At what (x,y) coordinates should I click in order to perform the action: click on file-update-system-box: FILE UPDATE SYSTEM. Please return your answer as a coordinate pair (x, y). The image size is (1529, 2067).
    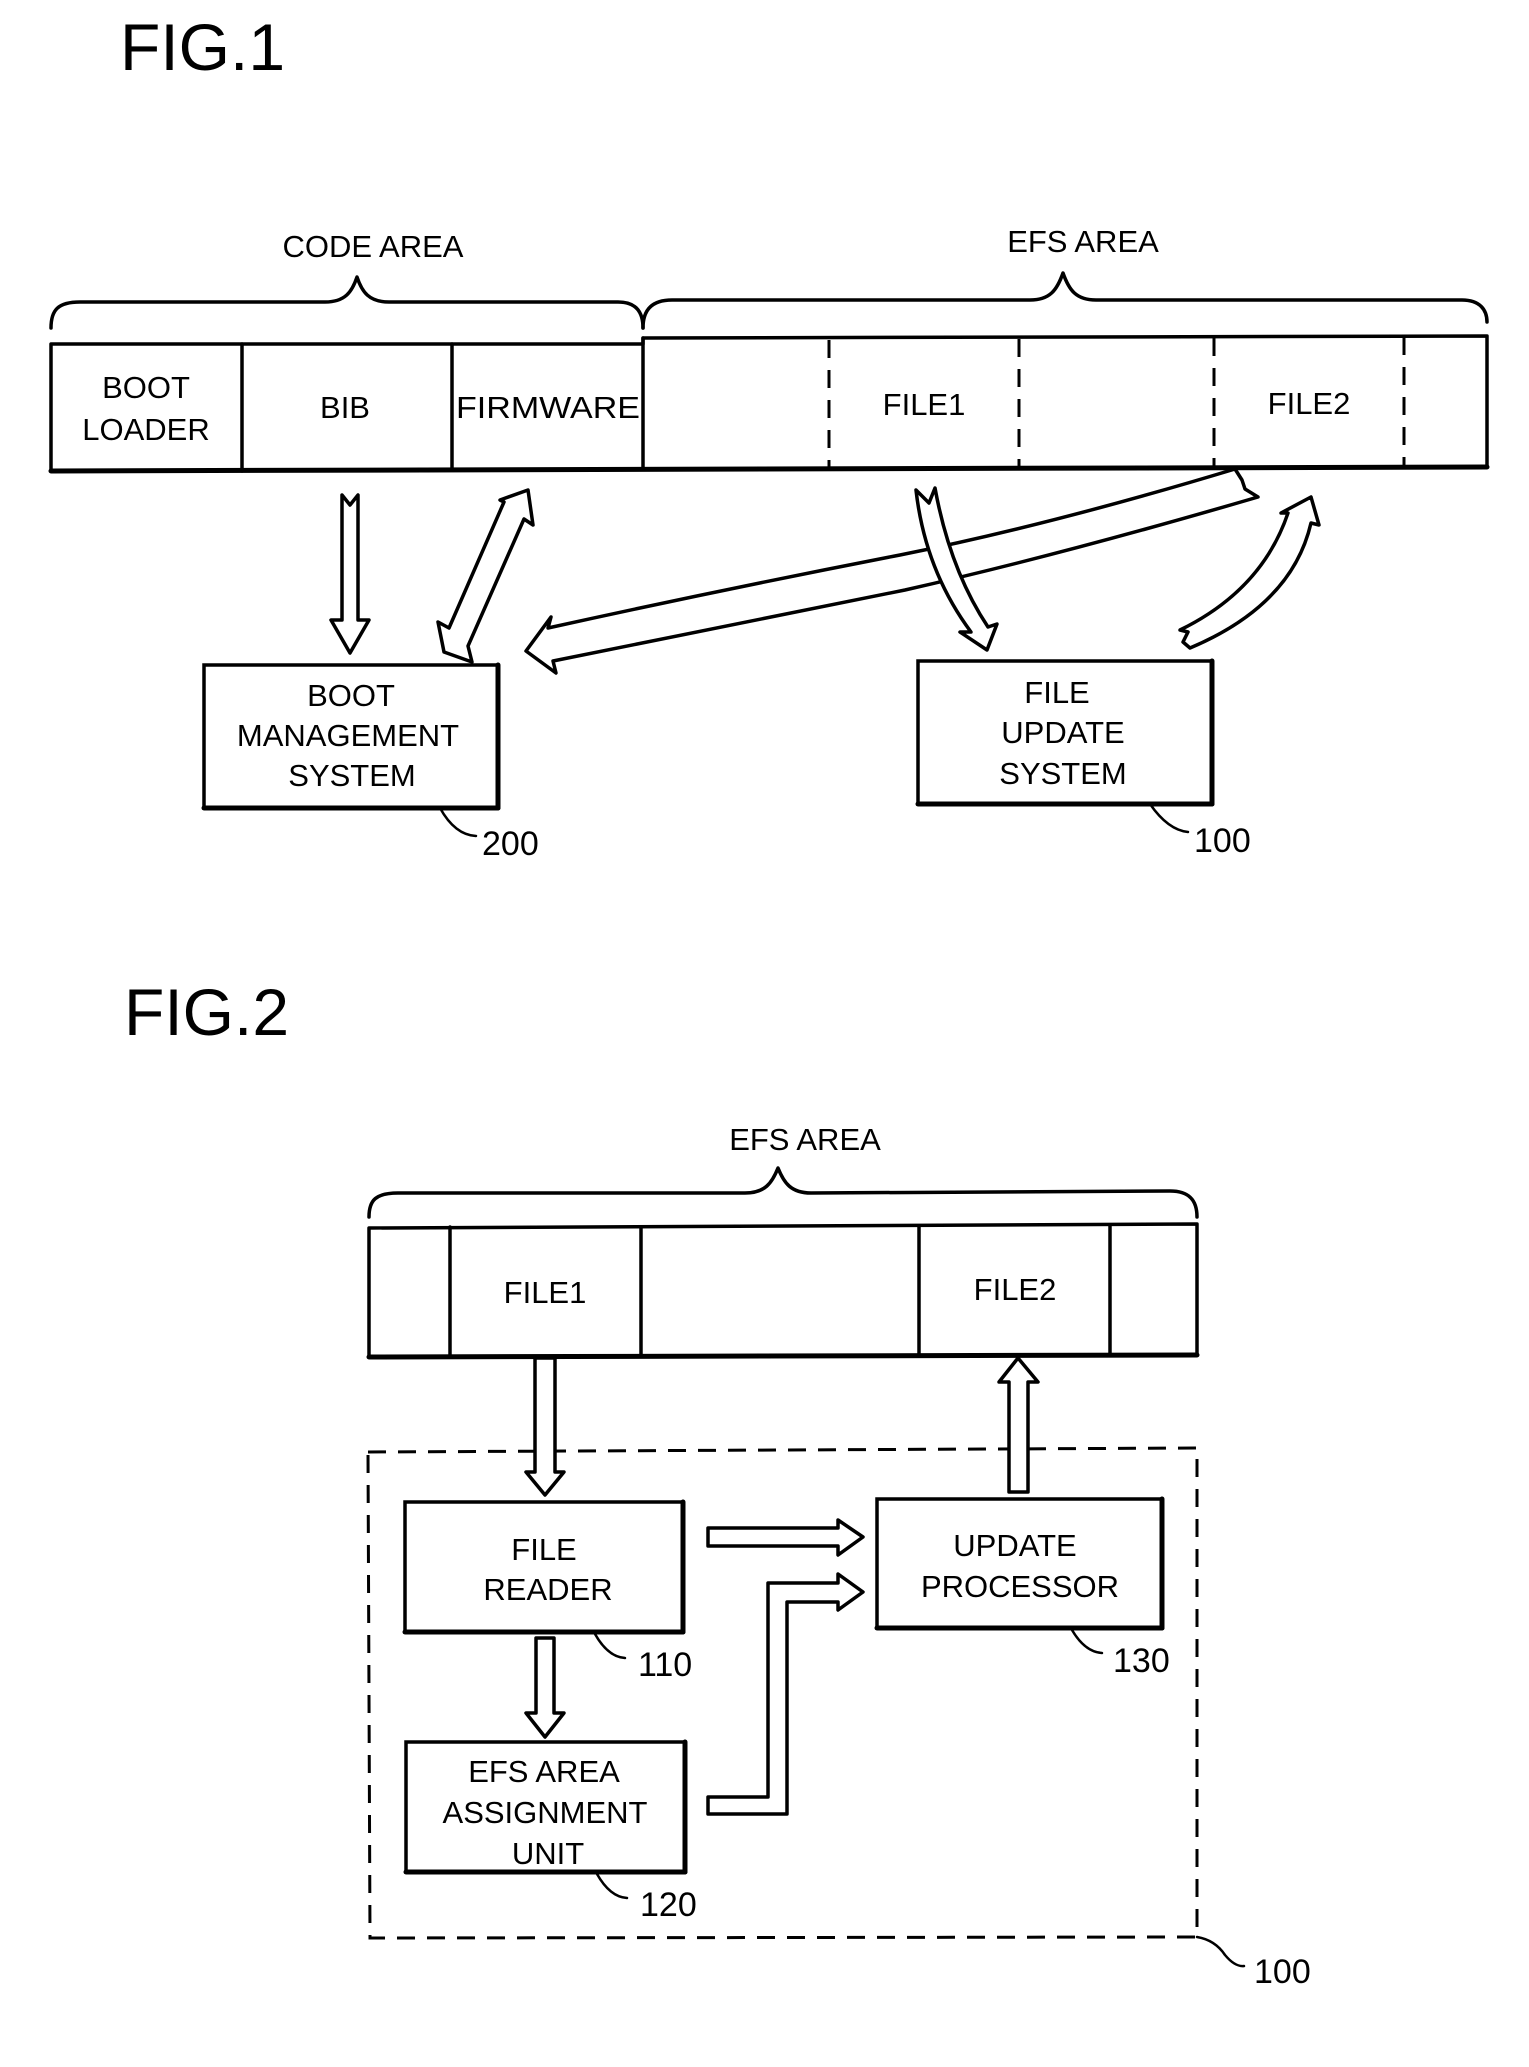
    Looking at the image, I should click on (1065, 732).